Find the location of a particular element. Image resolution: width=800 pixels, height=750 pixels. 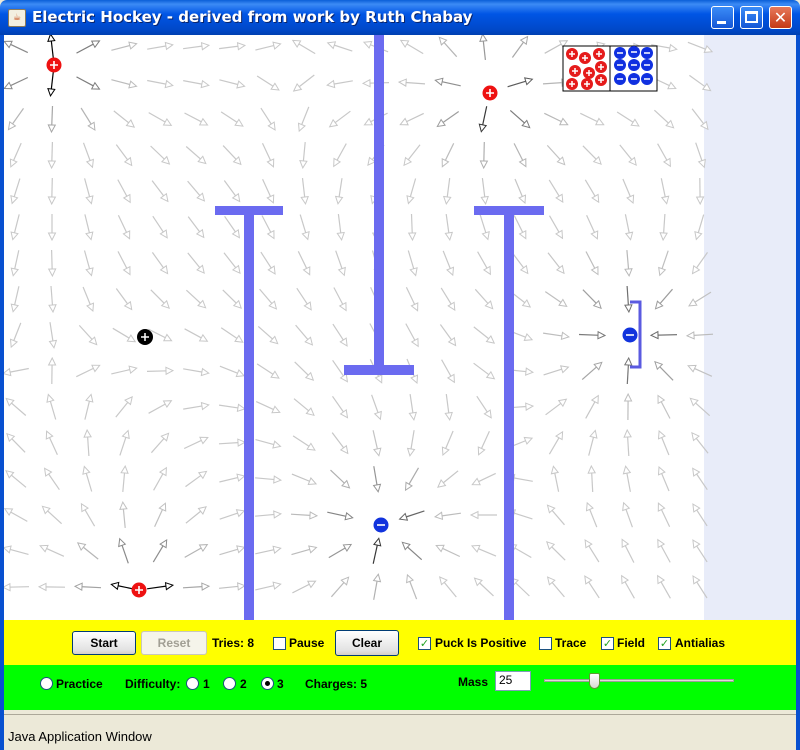

wall-center-cap is located at coordinates (379, 370).